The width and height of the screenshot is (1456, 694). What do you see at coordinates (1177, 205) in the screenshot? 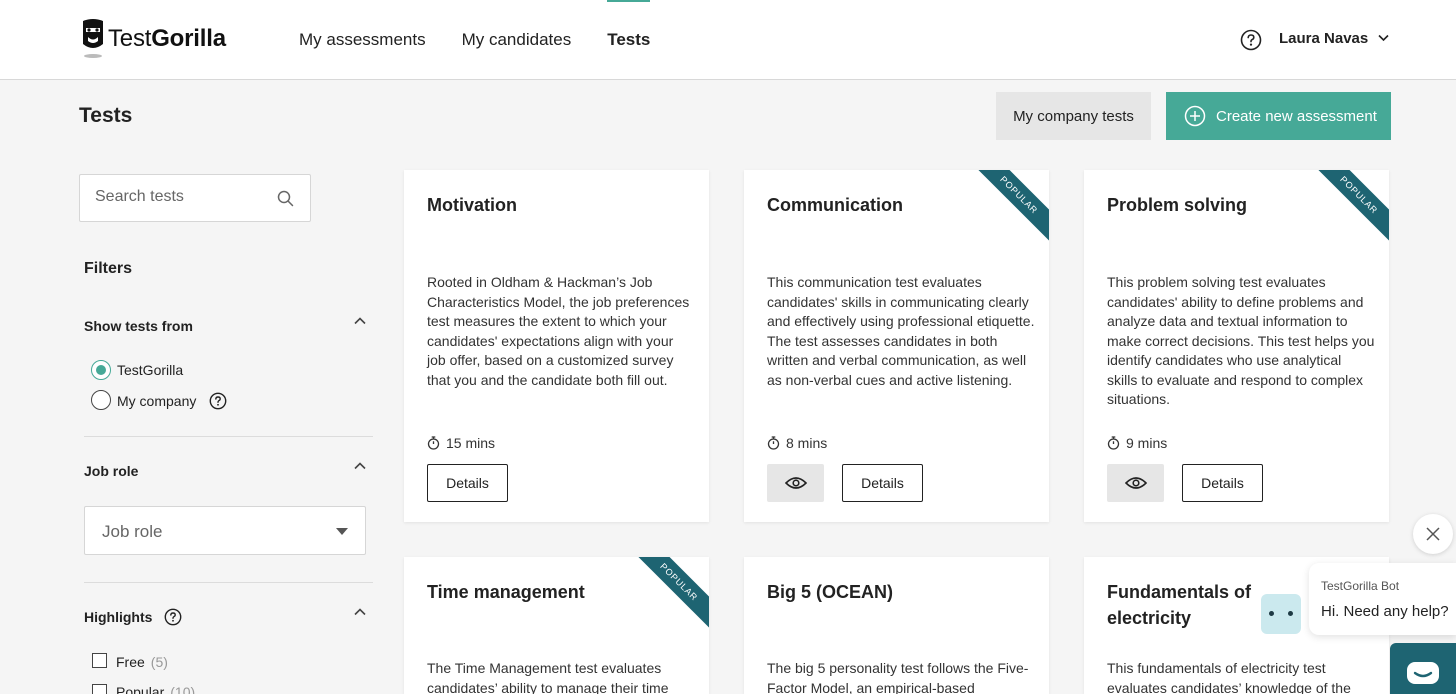
I see `card-title: Problem solving` at bounding box center [1177, 205].